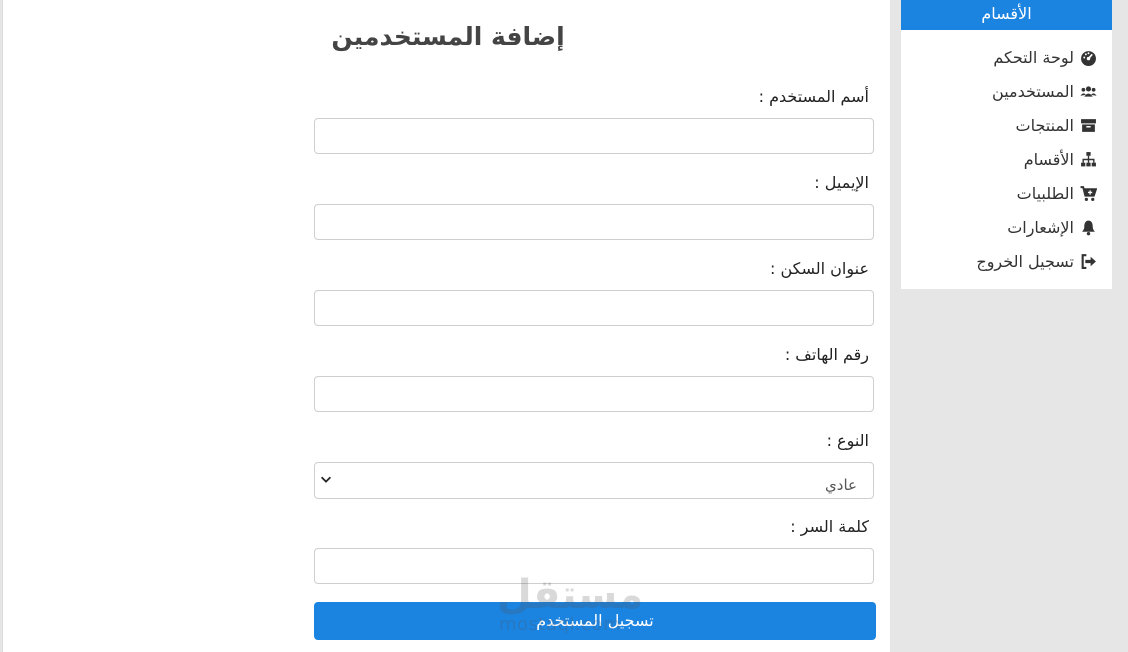 The image size is (1128, 652). I want to click on archive-icon, so click(1088, 125).